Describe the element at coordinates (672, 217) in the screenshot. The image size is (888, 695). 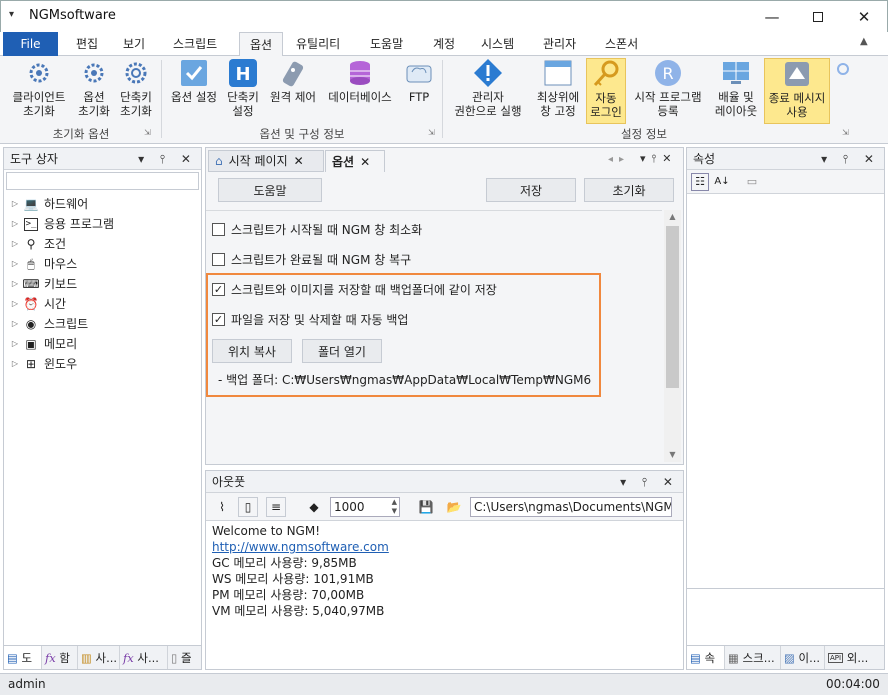
I see `scroll-up-icon: ▲` at that location.